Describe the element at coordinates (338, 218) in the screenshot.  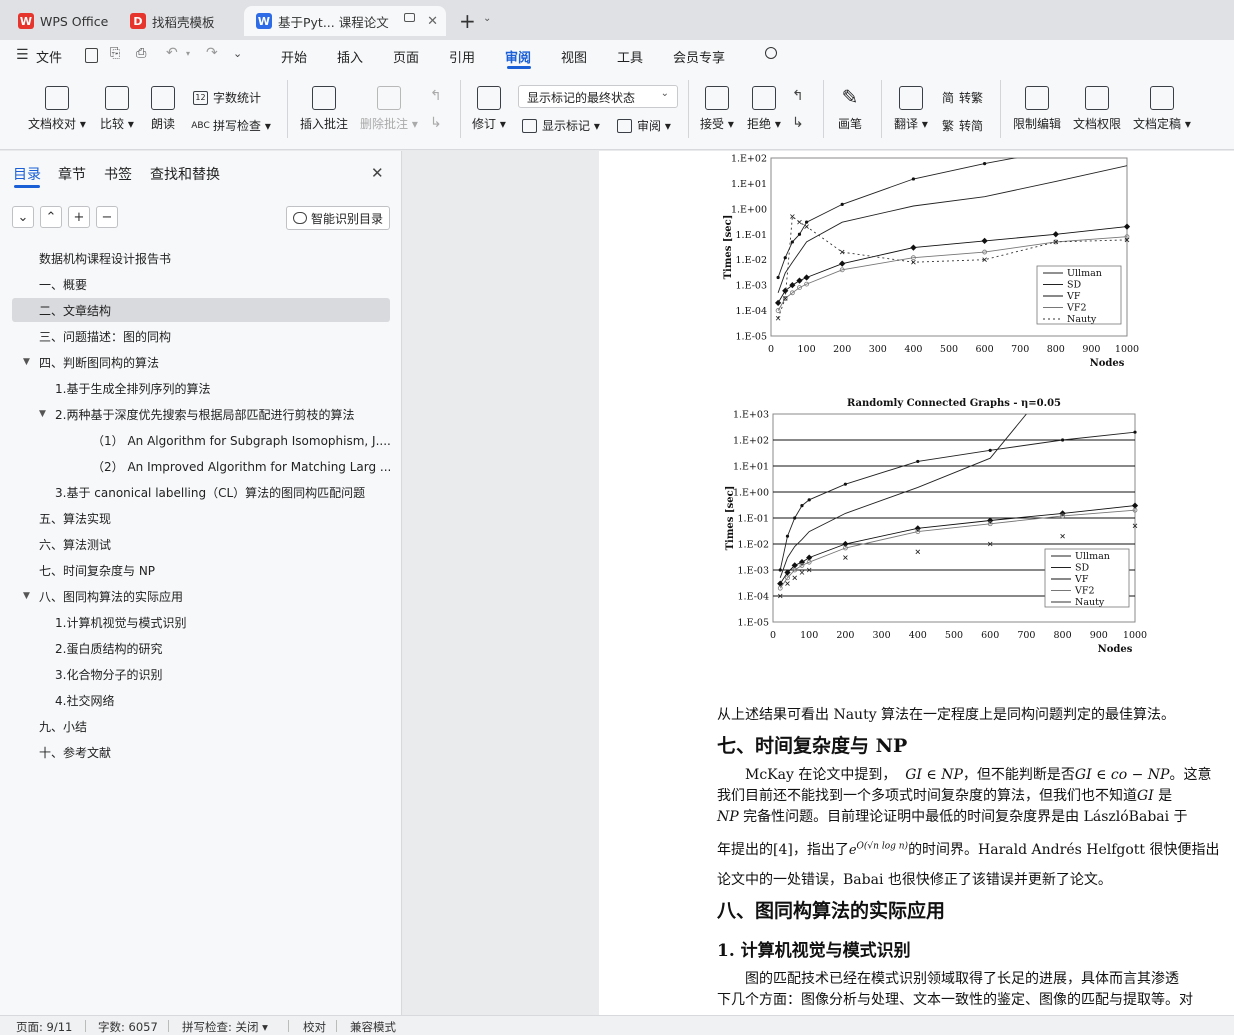
I see `smart-toc-button: 智能识别目录` at that location.